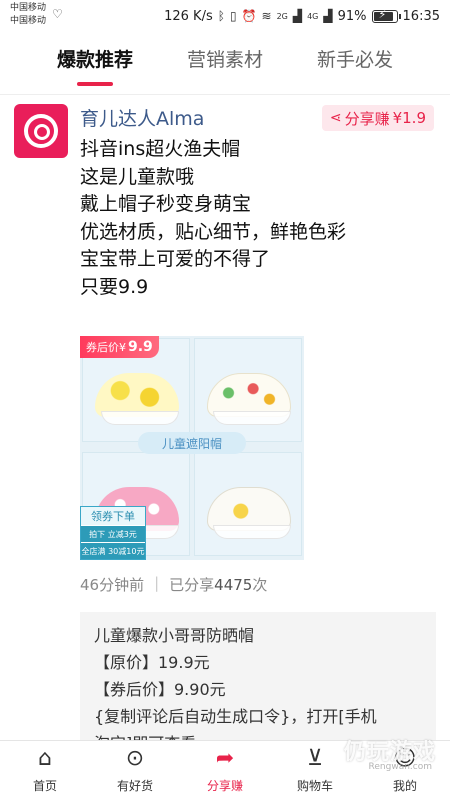 This screenshot has height=800, width=450. Describe the element at coordinates (45, 758) in the screenshot. I see `home-icon: ⌂` at that location.